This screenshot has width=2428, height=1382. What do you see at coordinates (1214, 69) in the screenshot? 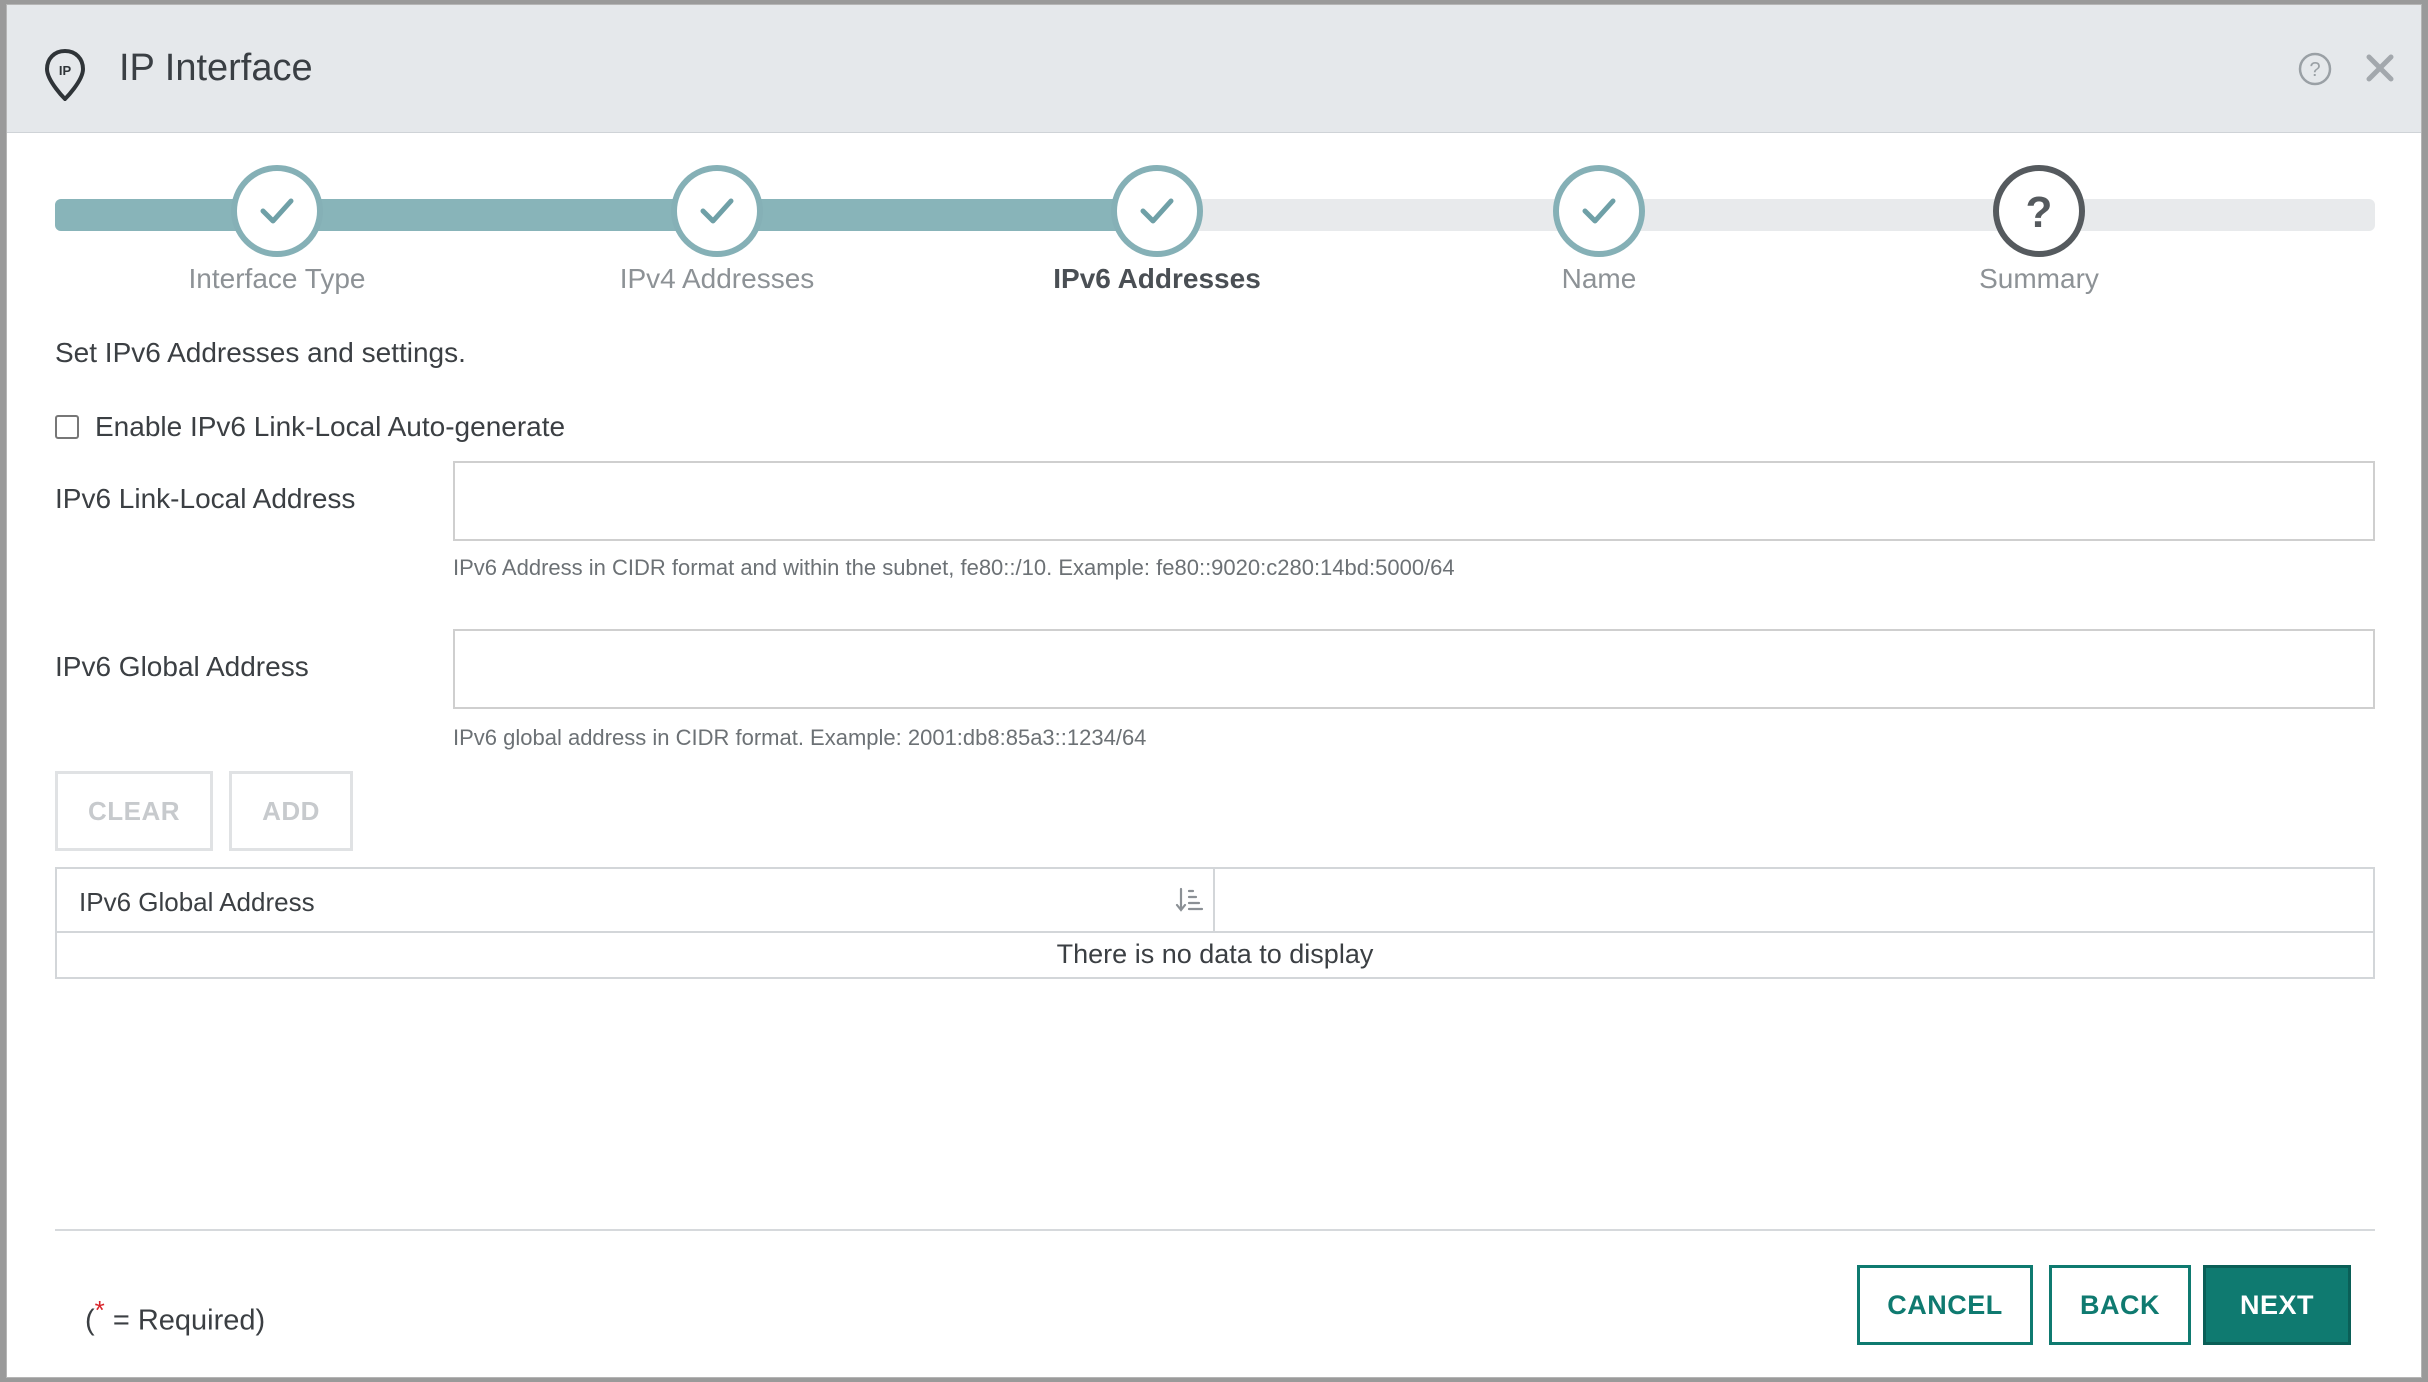
I see `dialog-header: IP IP Interface ?` at bounding box center [1214, 69].